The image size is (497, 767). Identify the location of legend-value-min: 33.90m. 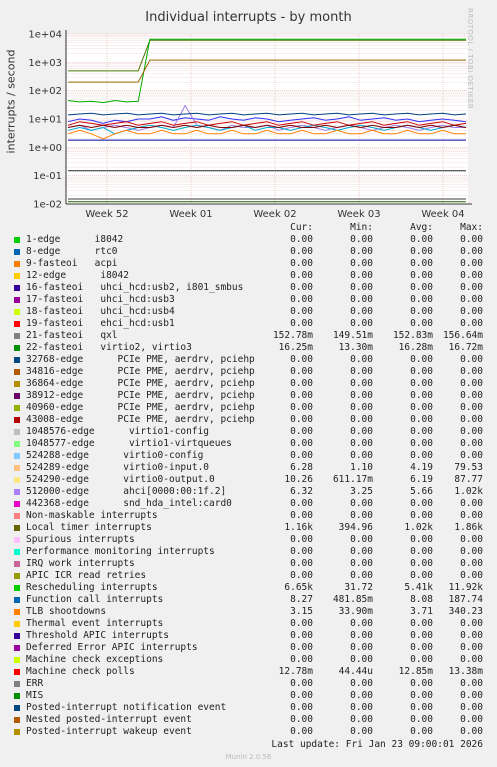
(355, 611).